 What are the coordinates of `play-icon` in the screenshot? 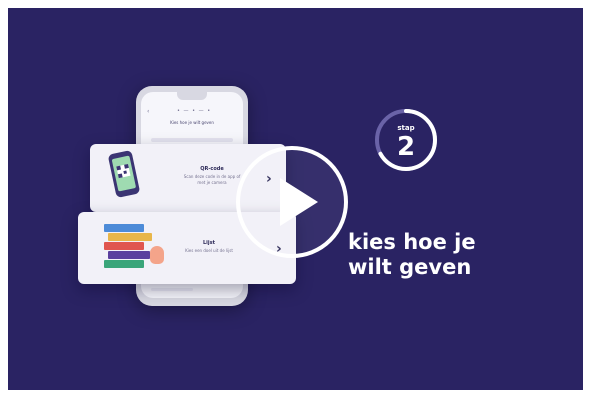 It's located at (299, 202).